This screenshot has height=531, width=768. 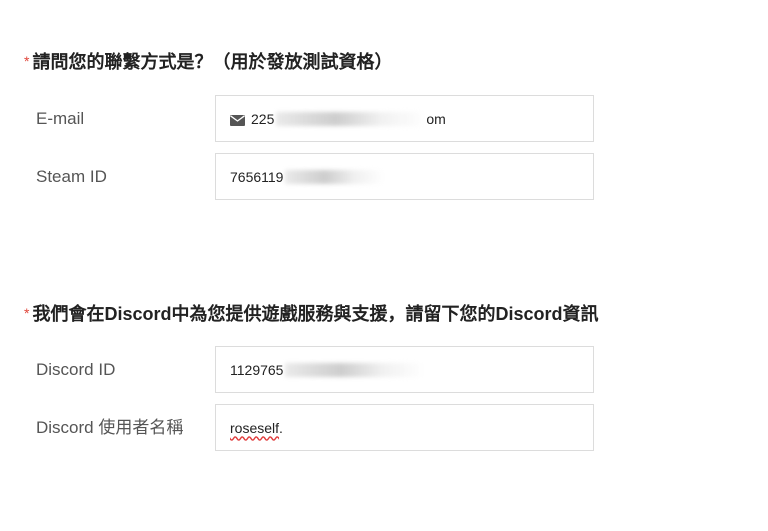 What do you see at coordinates (76, 369) in the screenshot?
I see `discord-id-label: Discord ID` at bounding box center [76, 369].